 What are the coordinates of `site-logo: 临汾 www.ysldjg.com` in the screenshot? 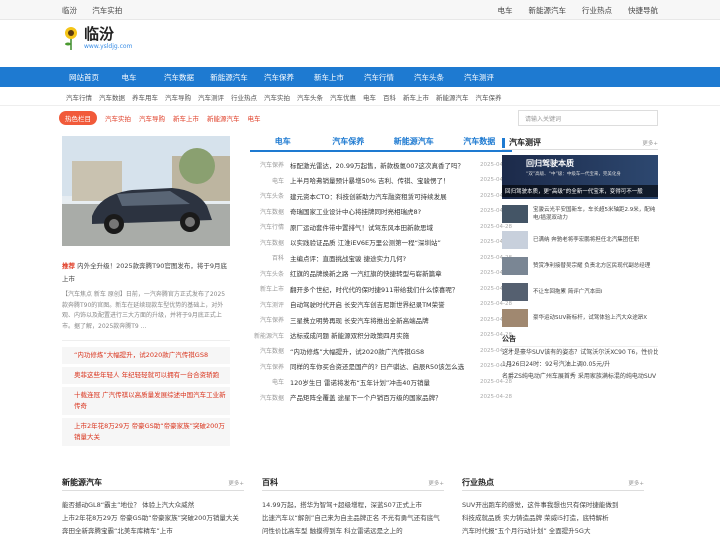 It's located at (98, 38).